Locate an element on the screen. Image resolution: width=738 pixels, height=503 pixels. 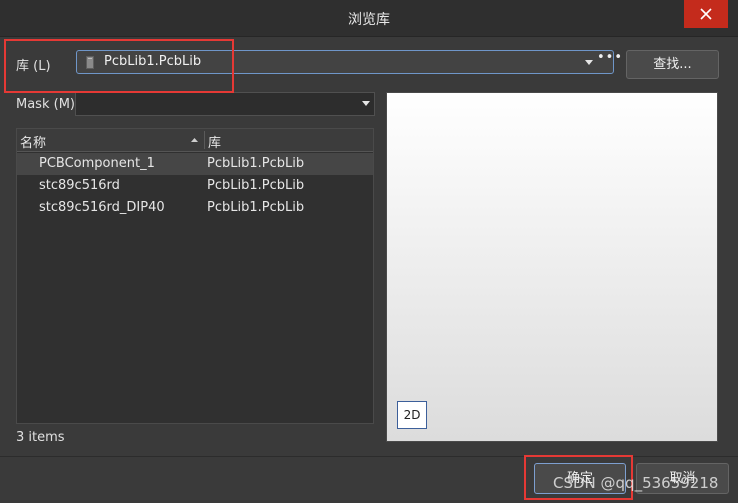
library-combobox: PcbLib1.PcbLib ••• is located at coordinates (349, 62).